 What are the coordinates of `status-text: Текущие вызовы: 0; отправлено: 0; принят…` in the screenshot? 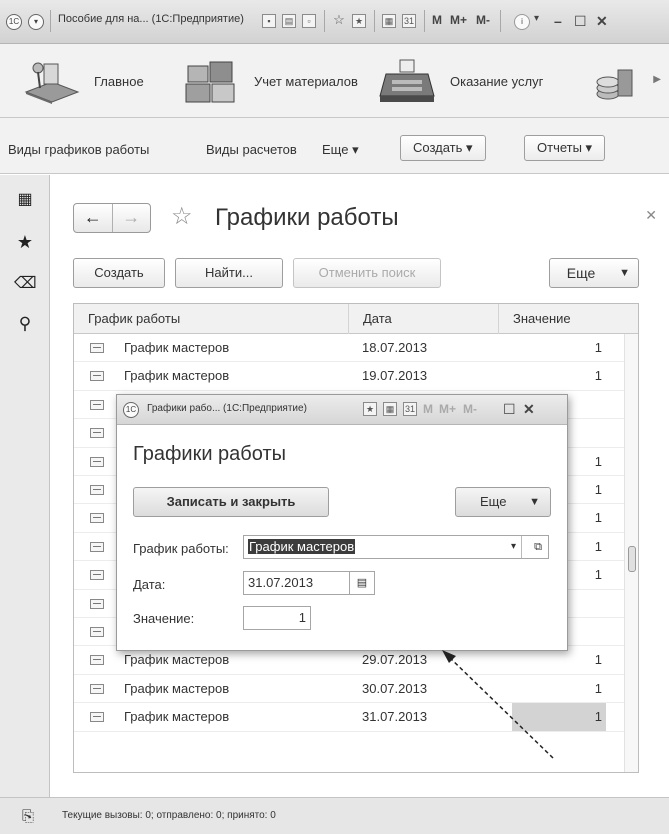 It's located at (169, 815).